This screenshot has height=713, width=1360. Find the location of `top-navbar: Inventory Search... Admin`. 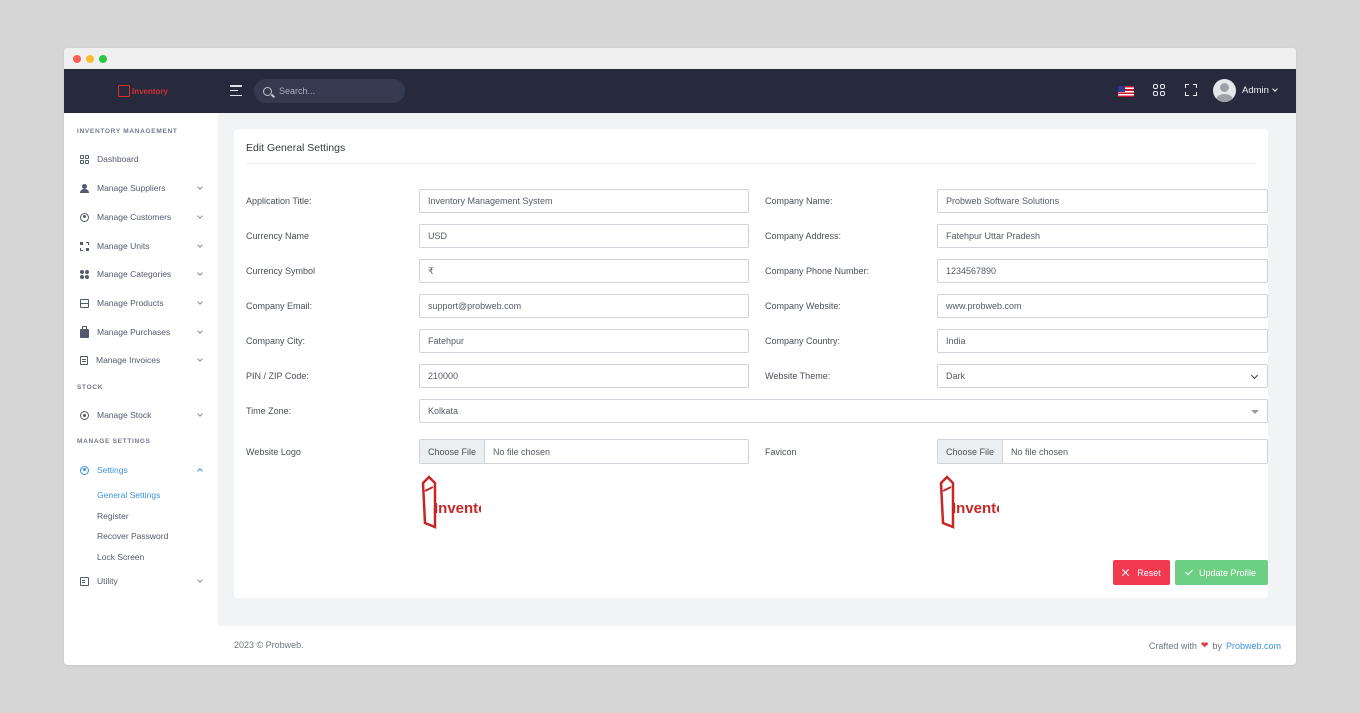

top-navbar: Inventory Search... Admin is located at coordinates (680, 91).